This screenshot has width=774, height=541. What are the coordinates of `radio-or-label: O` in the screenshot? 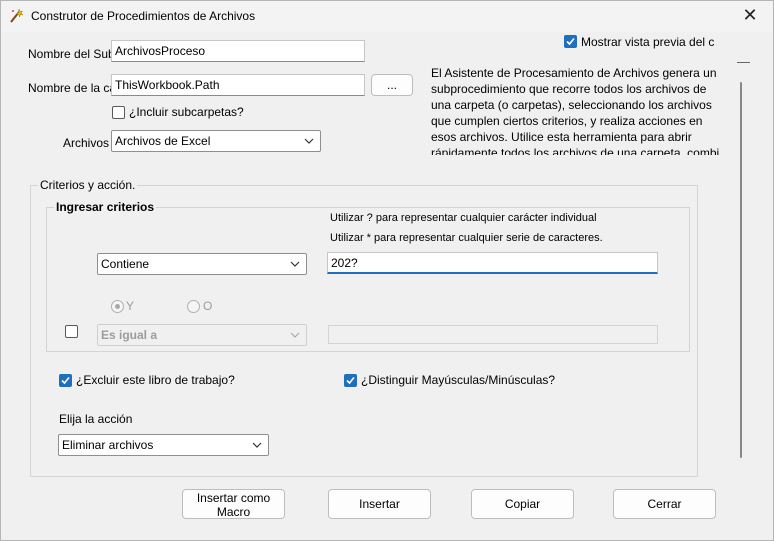 It's located at (208, 306).